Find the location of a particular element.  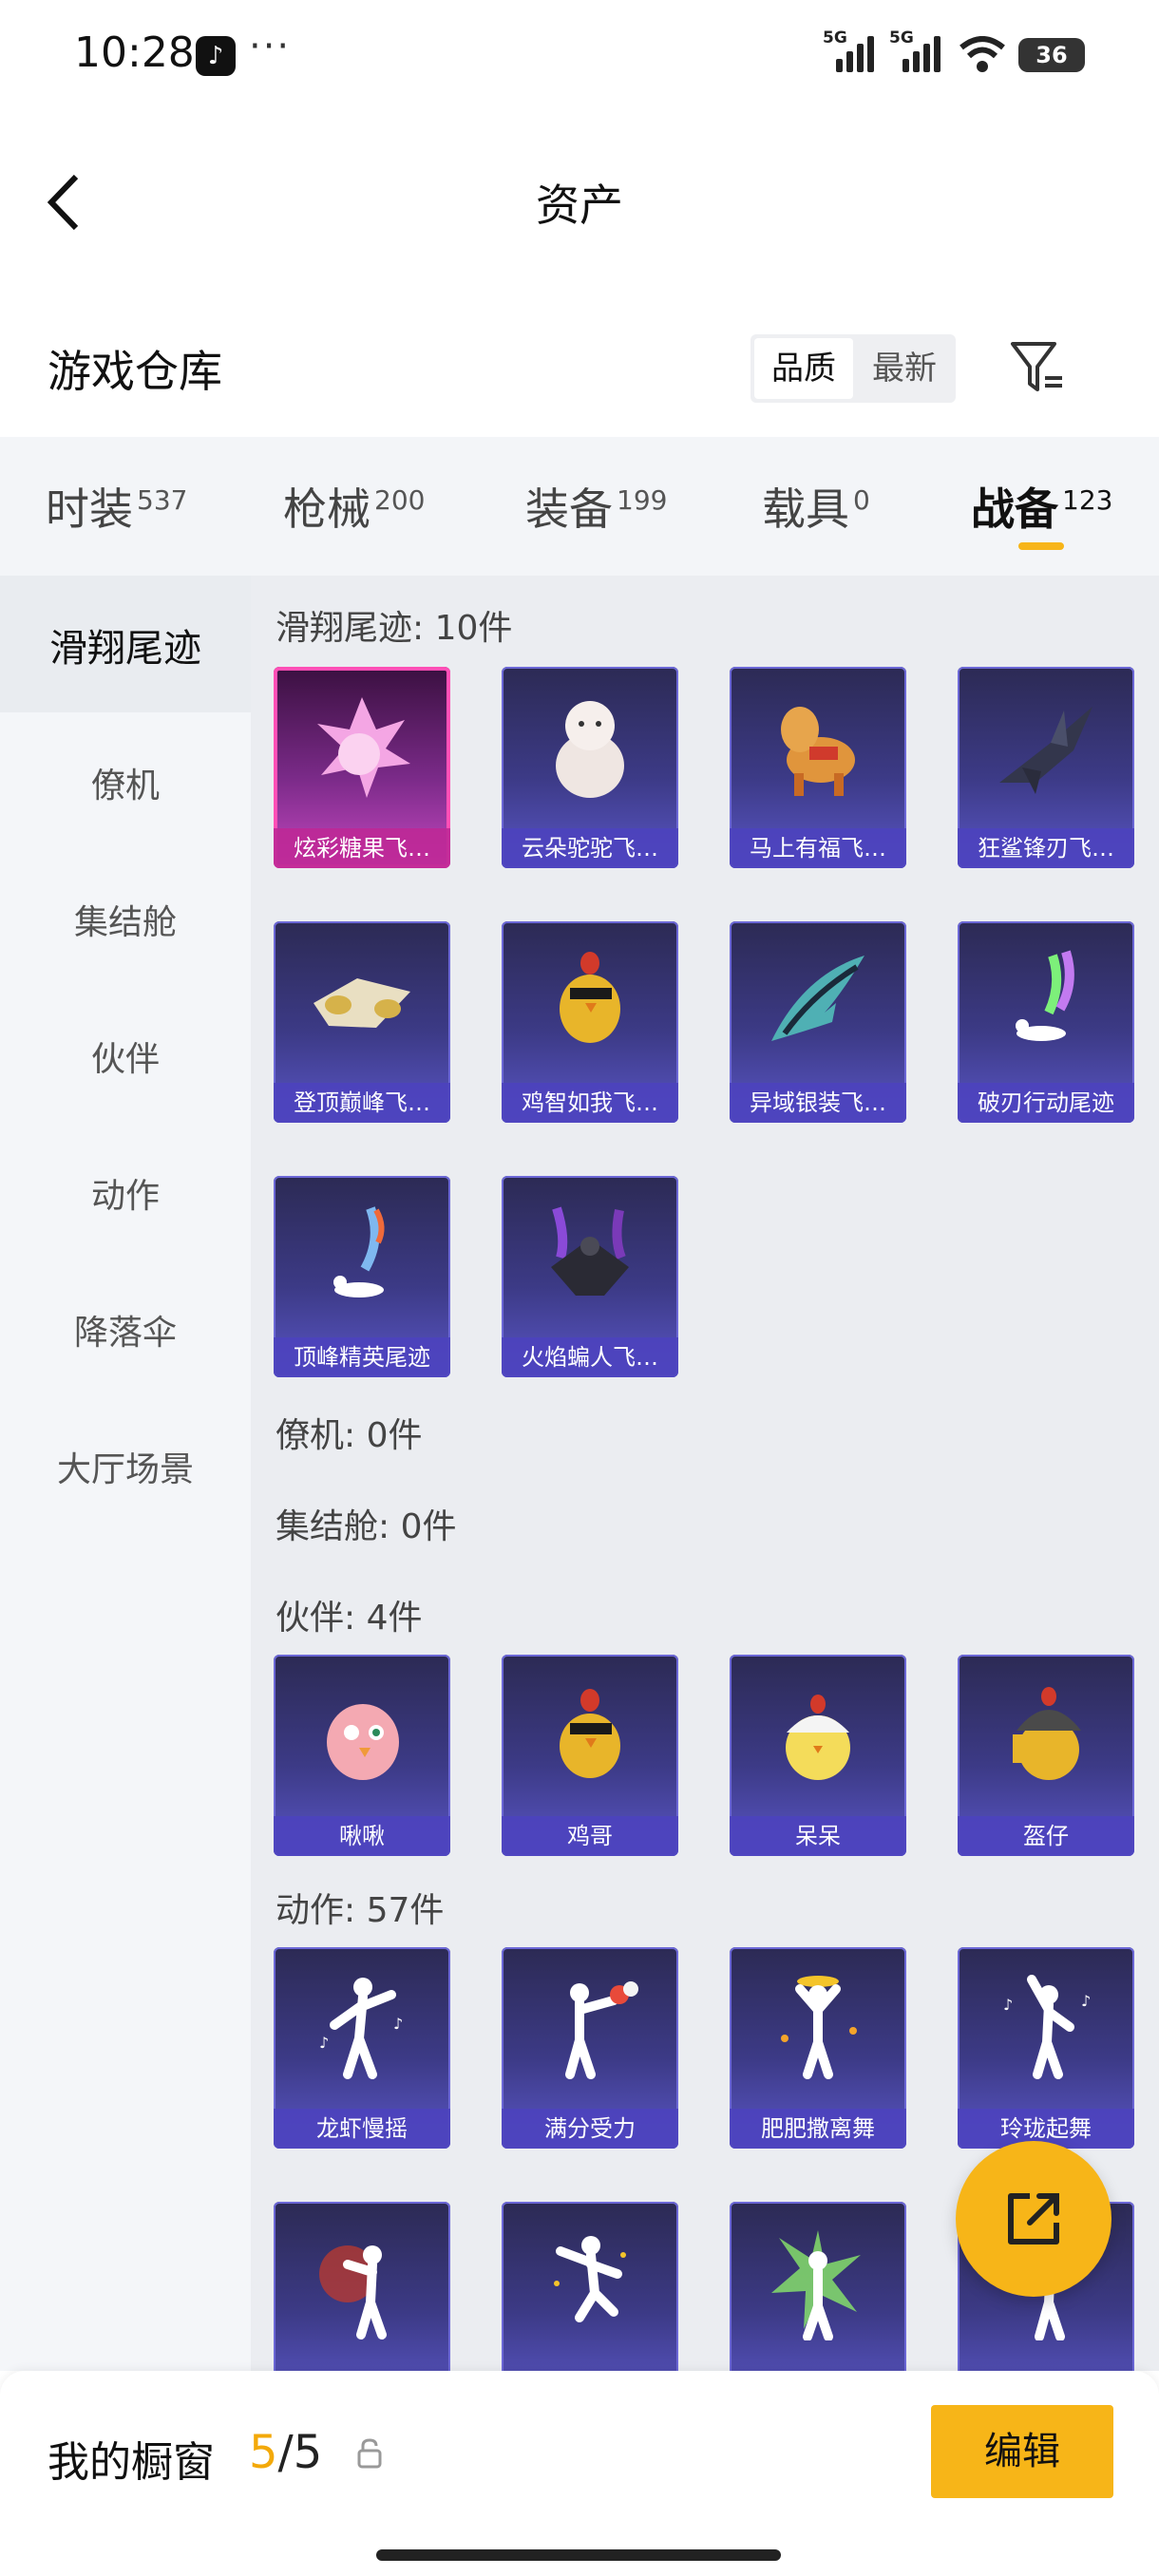

tab-label: 枪械 is located at coordinates (326, 509).